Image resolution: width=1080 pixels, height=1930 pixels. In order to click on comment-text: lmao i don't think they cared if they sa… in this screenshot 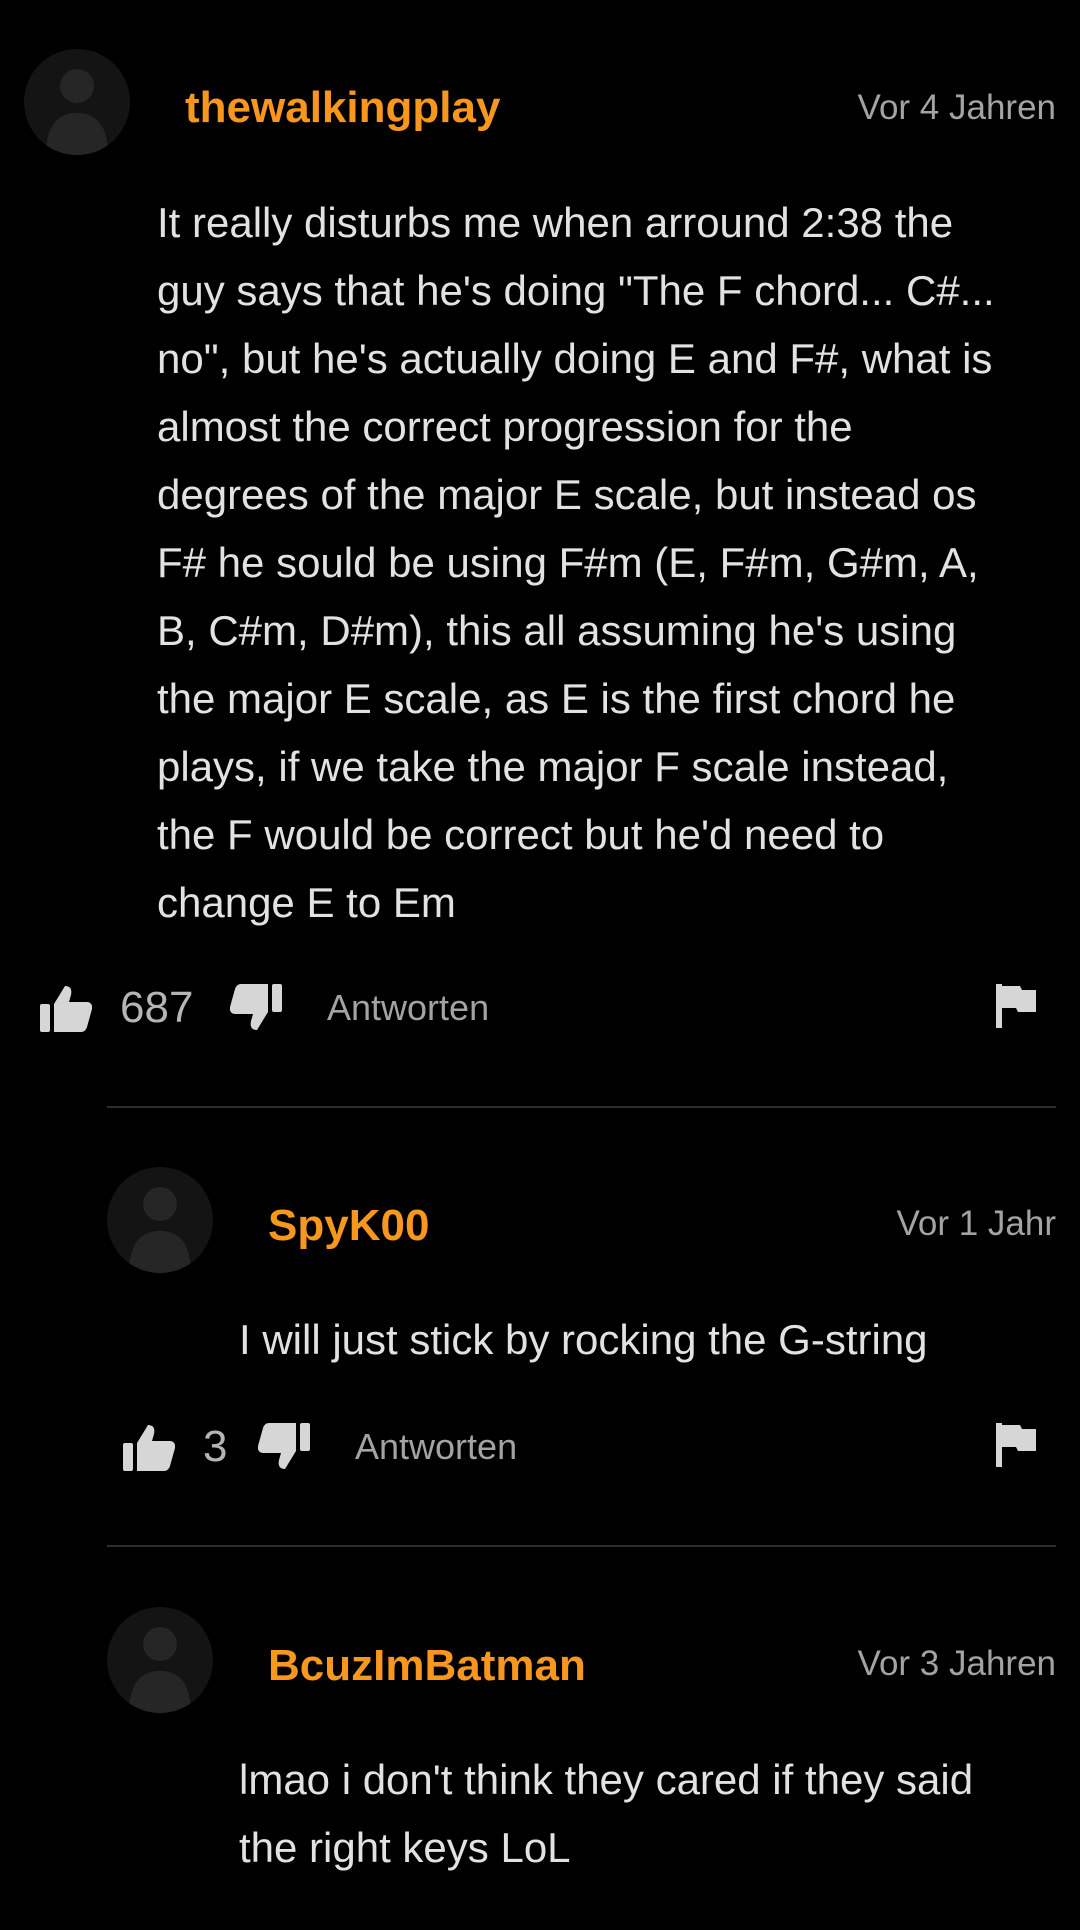, I will do `click(606, 1813)`.